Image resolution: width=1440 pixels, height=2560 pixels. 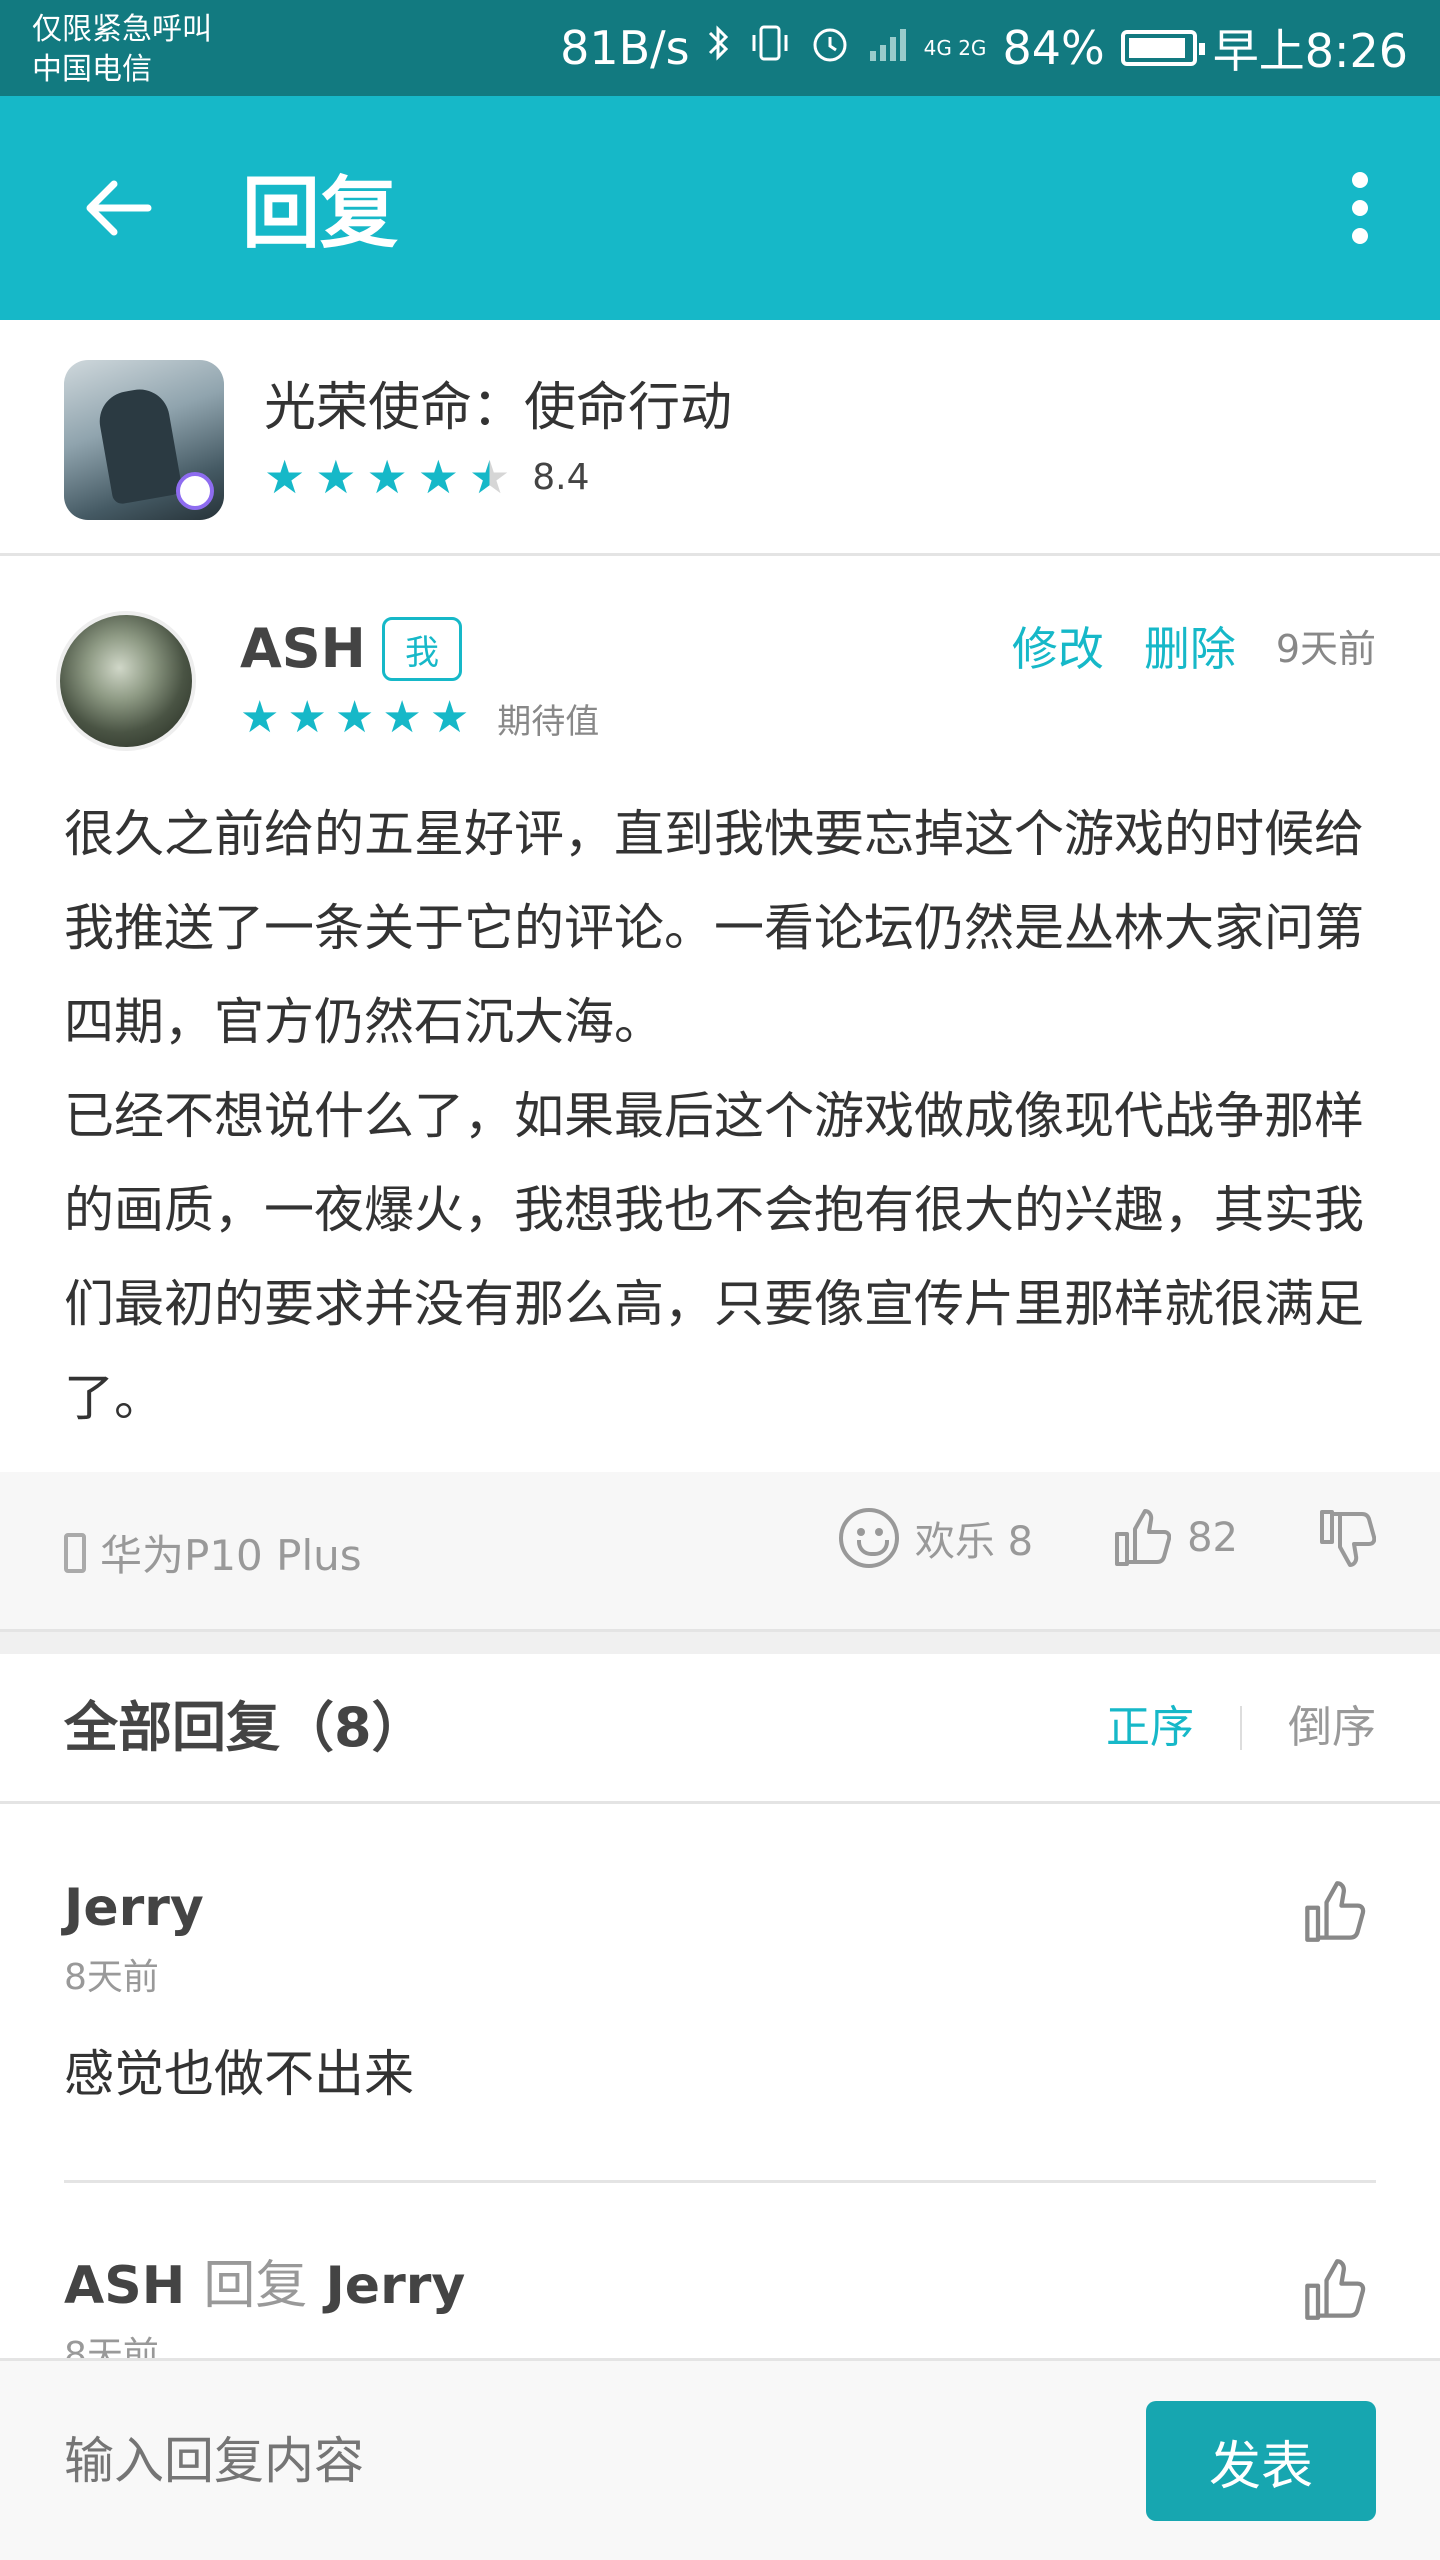 I want to click on edit-button: 修改, so click(x=1058, y=649).